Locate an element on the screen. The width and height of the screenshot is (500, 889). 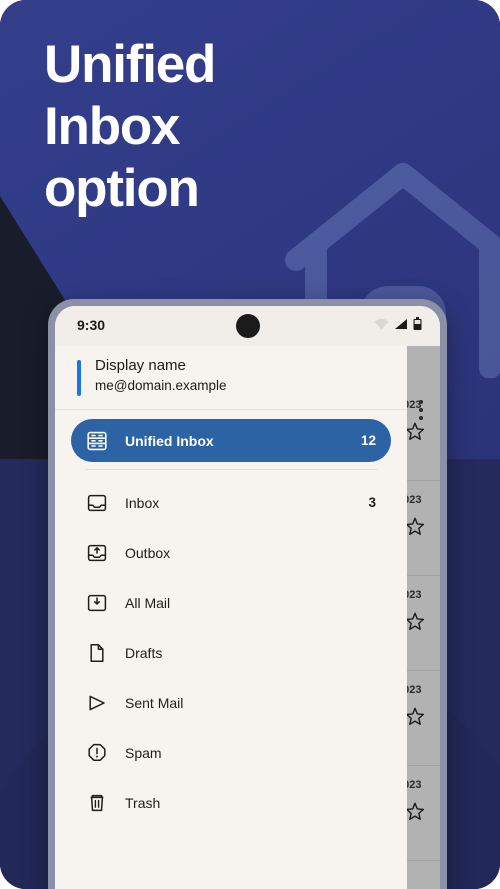
status-bar-clock: 9:30 is located at coordinates (91, 325).